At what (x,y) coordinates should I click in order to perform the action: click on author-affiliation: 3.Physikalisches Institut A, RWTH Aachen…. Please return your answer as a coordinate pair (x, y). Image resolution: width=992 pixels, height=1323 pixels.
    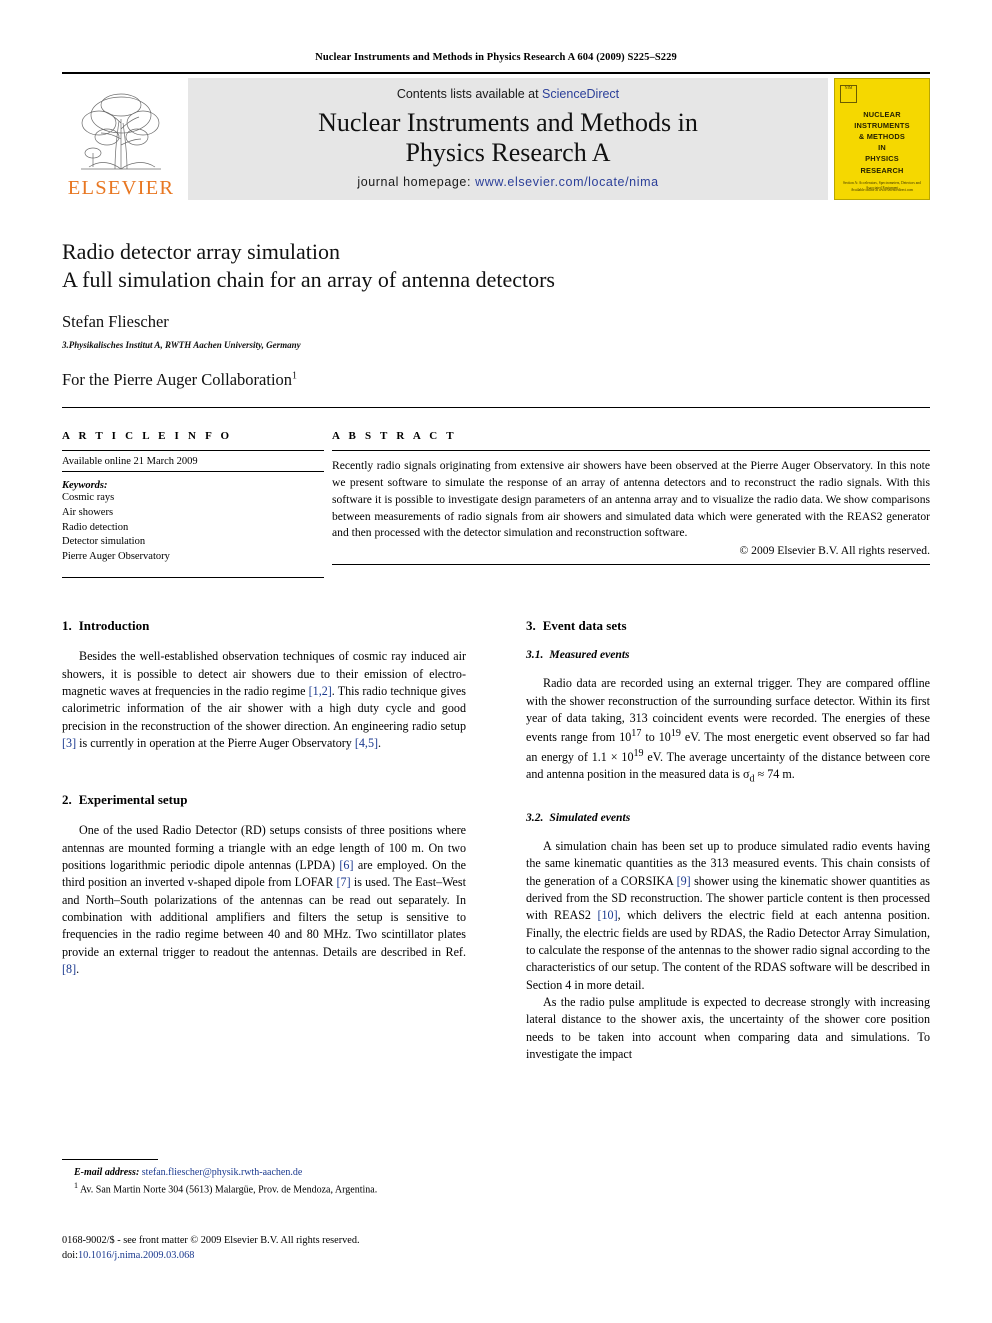
    Looking at the image, I should click on (181, 344).